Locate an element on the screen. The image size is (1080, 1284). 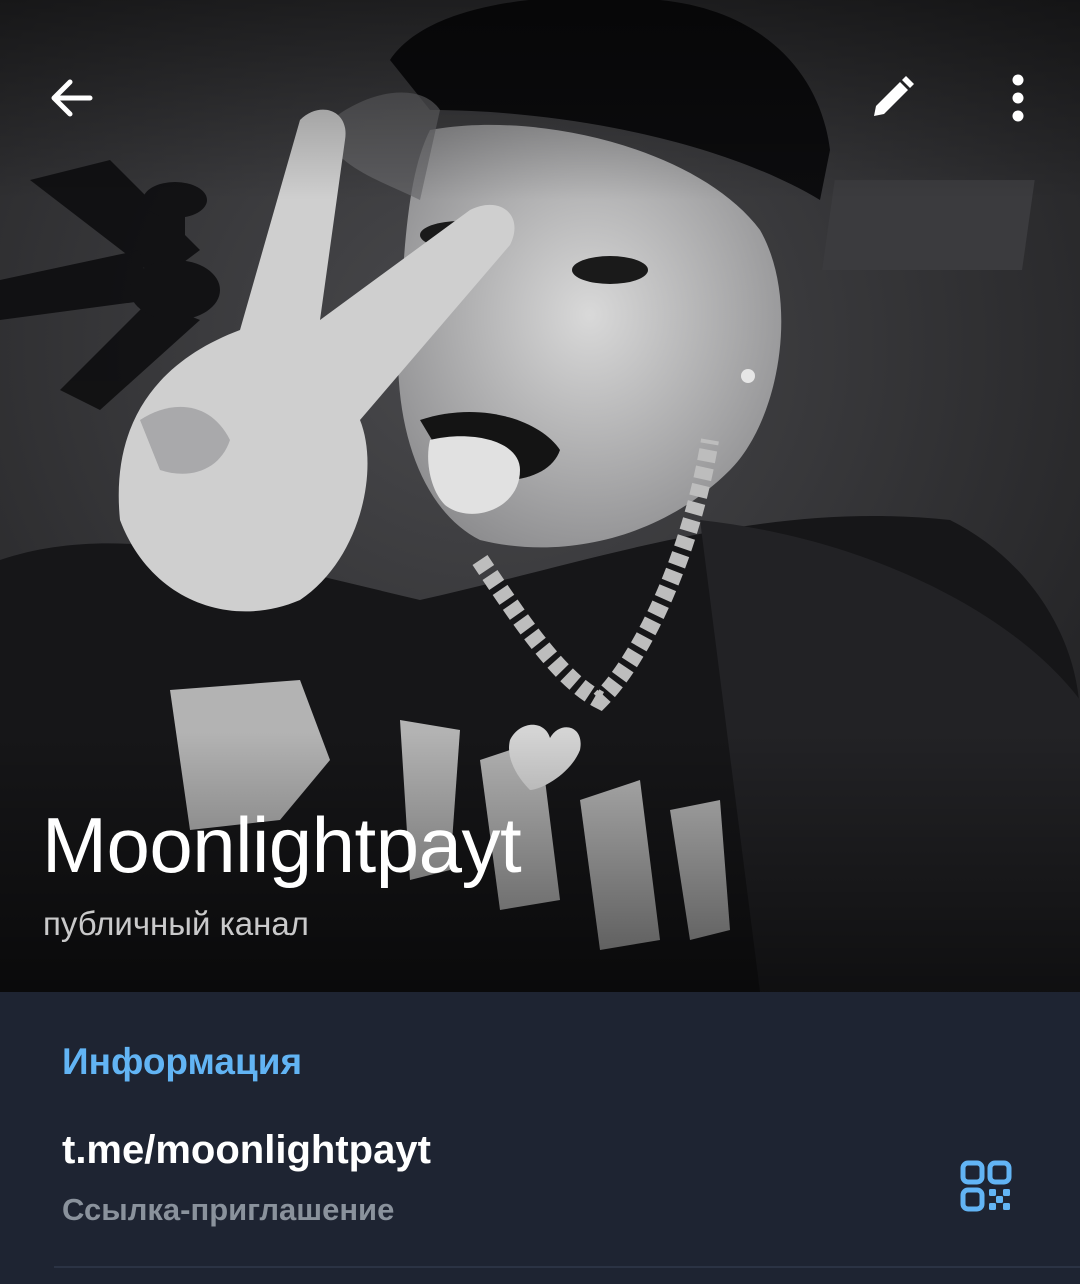
channel-name: Moonlightpayt is located at coordinates (282, 845).